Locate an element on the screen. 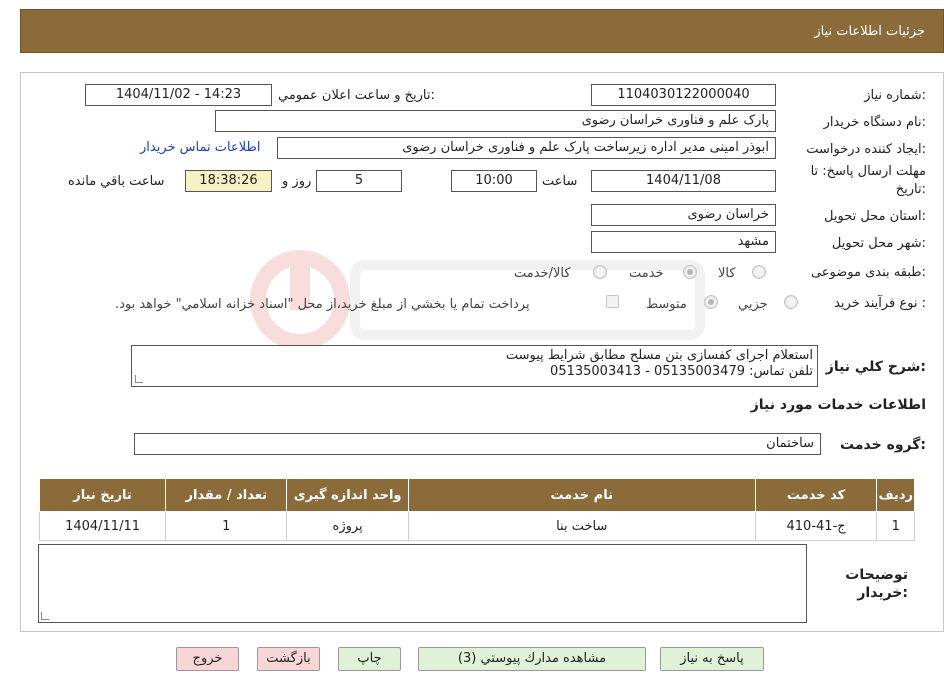 Image resolution: width=944 pixels, height=691 pixels. reply-button: پاسخ به نياز is located at coordinates (712, 659).